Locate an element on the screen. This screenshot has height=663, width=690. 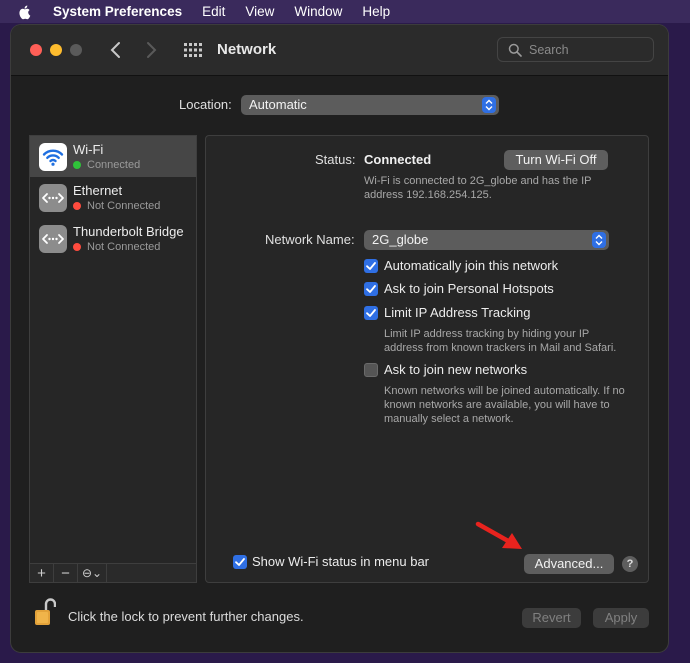
limit-ip-tracking-label: Limit IP Address Tracking is located at coordinates (457, 312).